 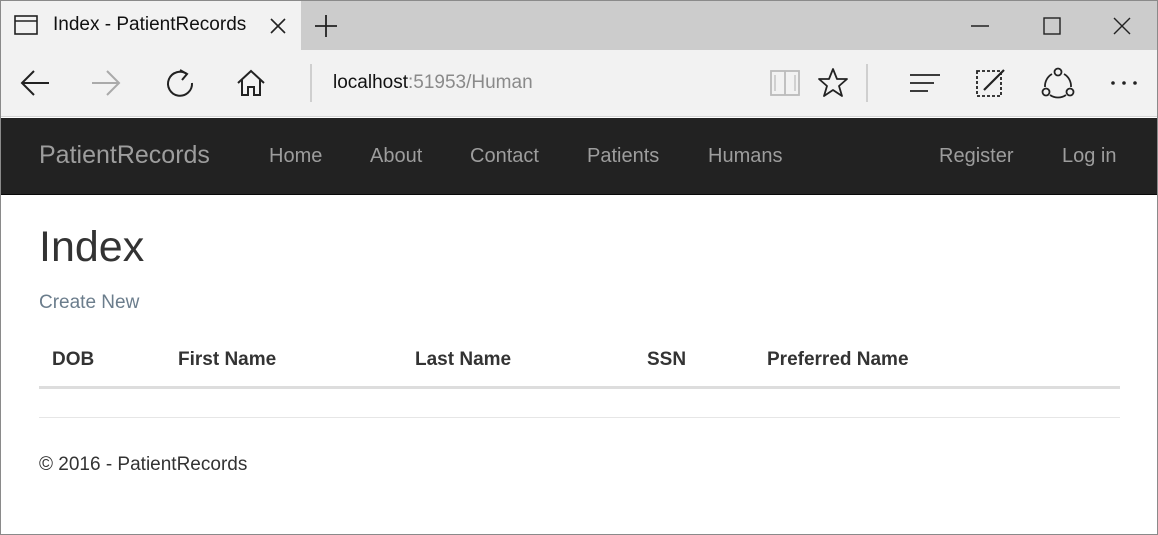 I want to click on create-new-link: Create New, so click(x=89, y=303).